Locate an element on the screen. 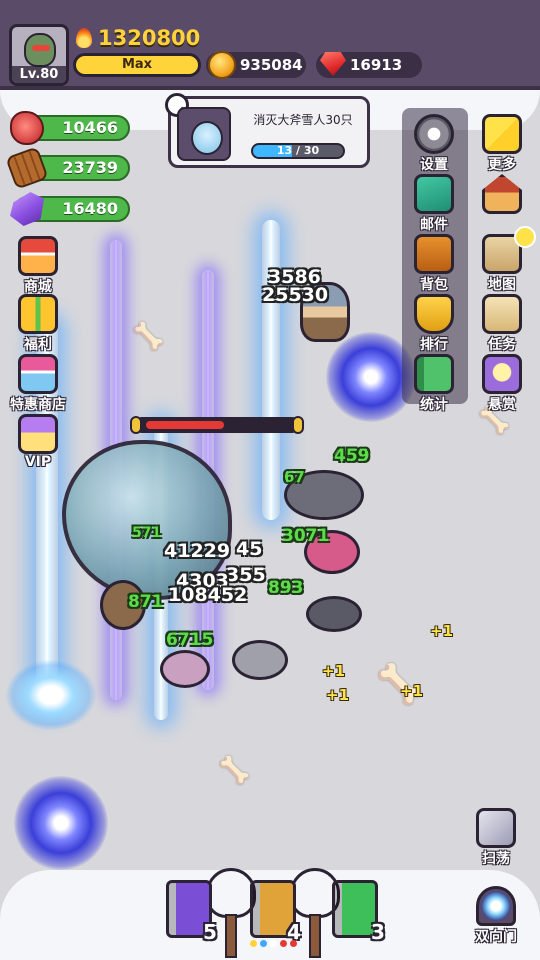 The image size is (540, 960). vip-crown-icon is located at coordinates (38, 434).